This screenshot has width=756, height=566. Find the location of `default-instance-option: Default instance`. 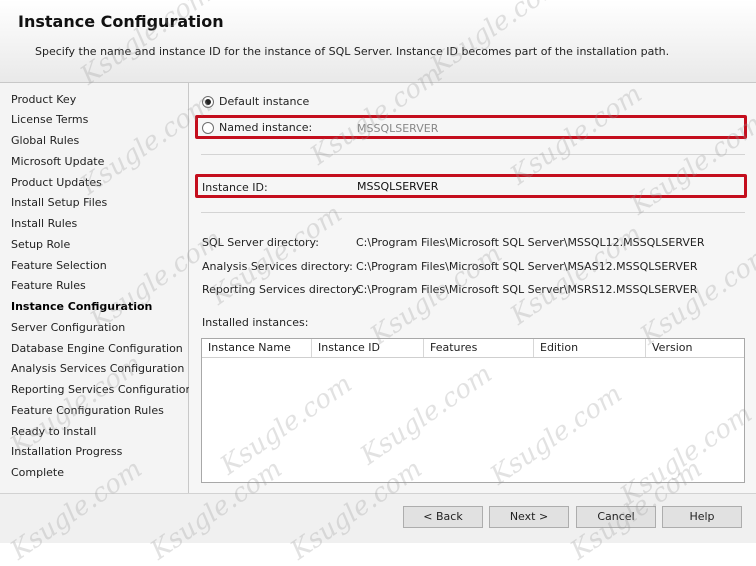

default-instance-option: Default instance is located at coordinates (255, 101).